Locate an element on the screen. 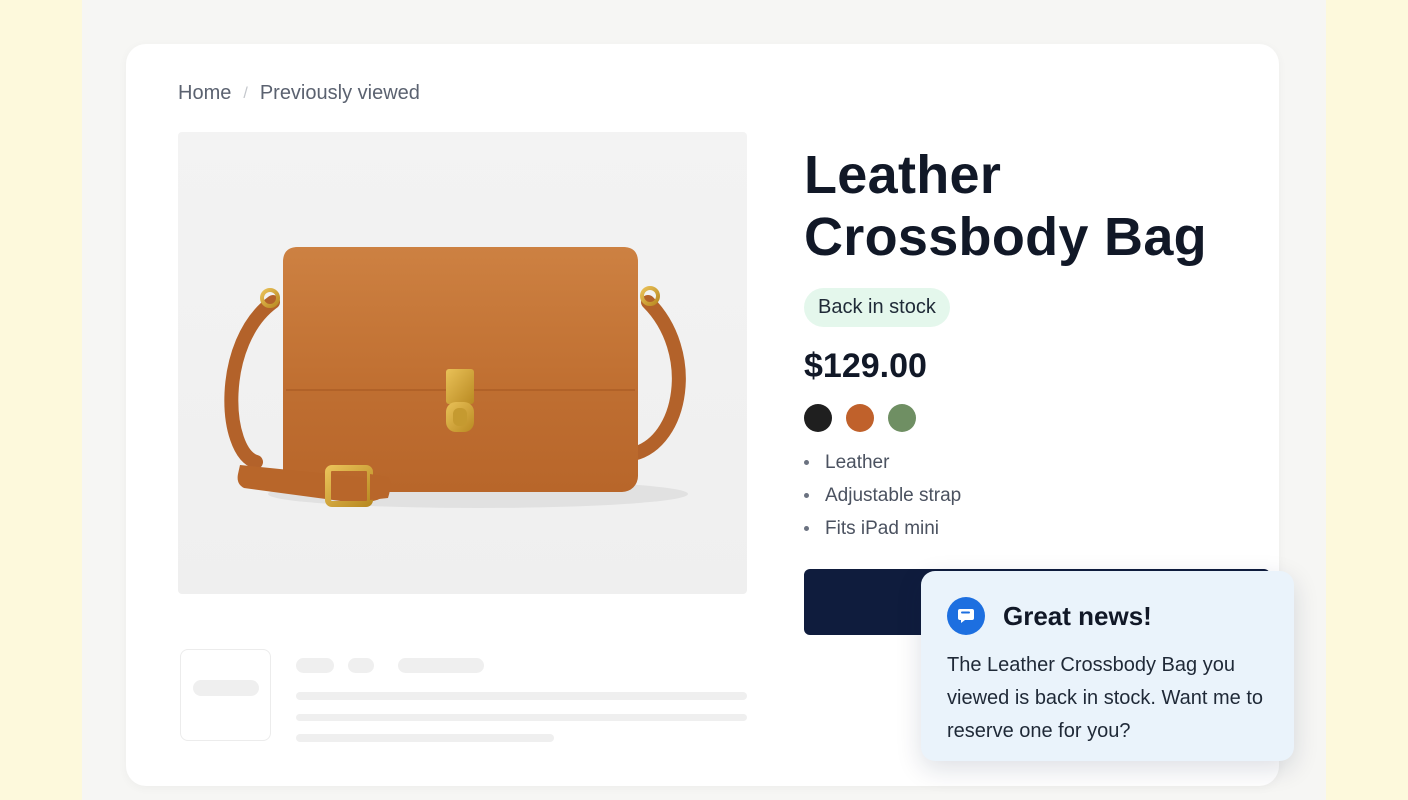 Image resolution: width=1408 pixels, height=800 pixels. thumbnail-placeholder is located at coordinates (225, 695).